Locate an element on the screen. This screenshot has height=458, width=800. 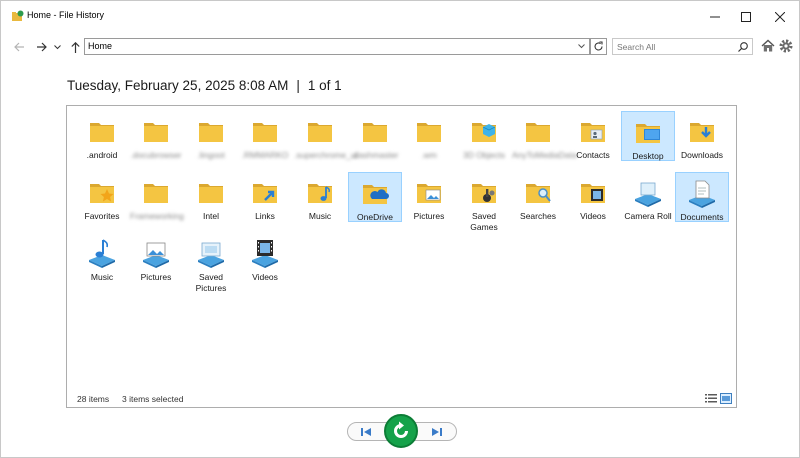
item-label: Documents is located at coordinates (702, 217).